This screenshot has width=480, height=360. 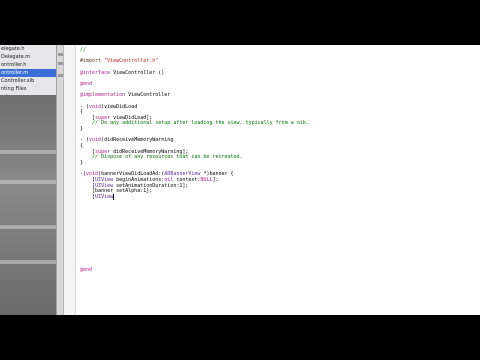 I want to click on code-line: - (void)didReceiveMemoryWarning, so click(x=126, y=140).